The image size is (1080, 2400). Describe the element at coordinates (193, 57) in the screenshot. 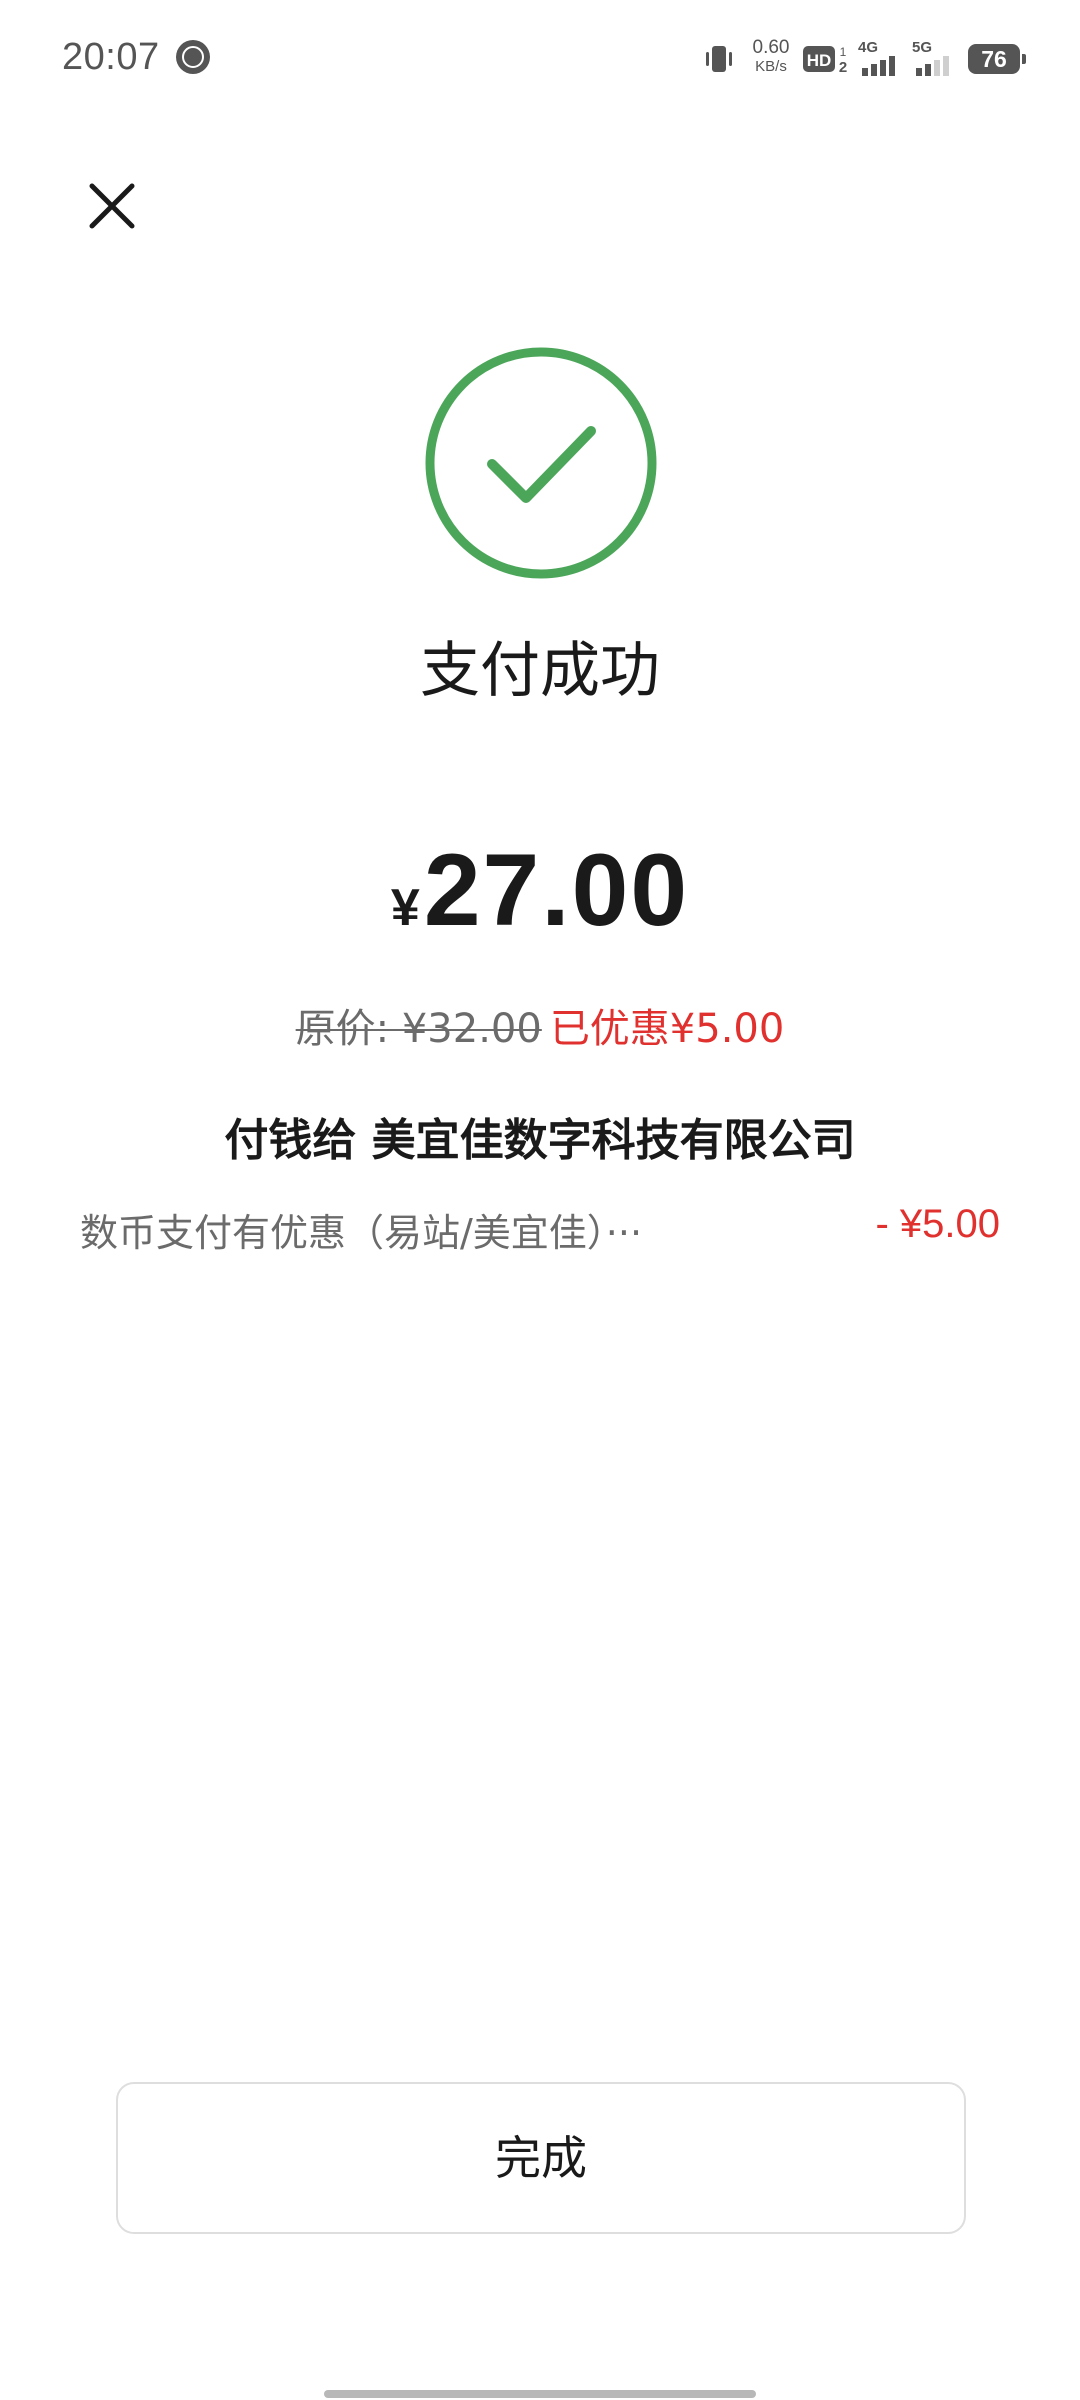

I see `app-notification-icon` at that location.